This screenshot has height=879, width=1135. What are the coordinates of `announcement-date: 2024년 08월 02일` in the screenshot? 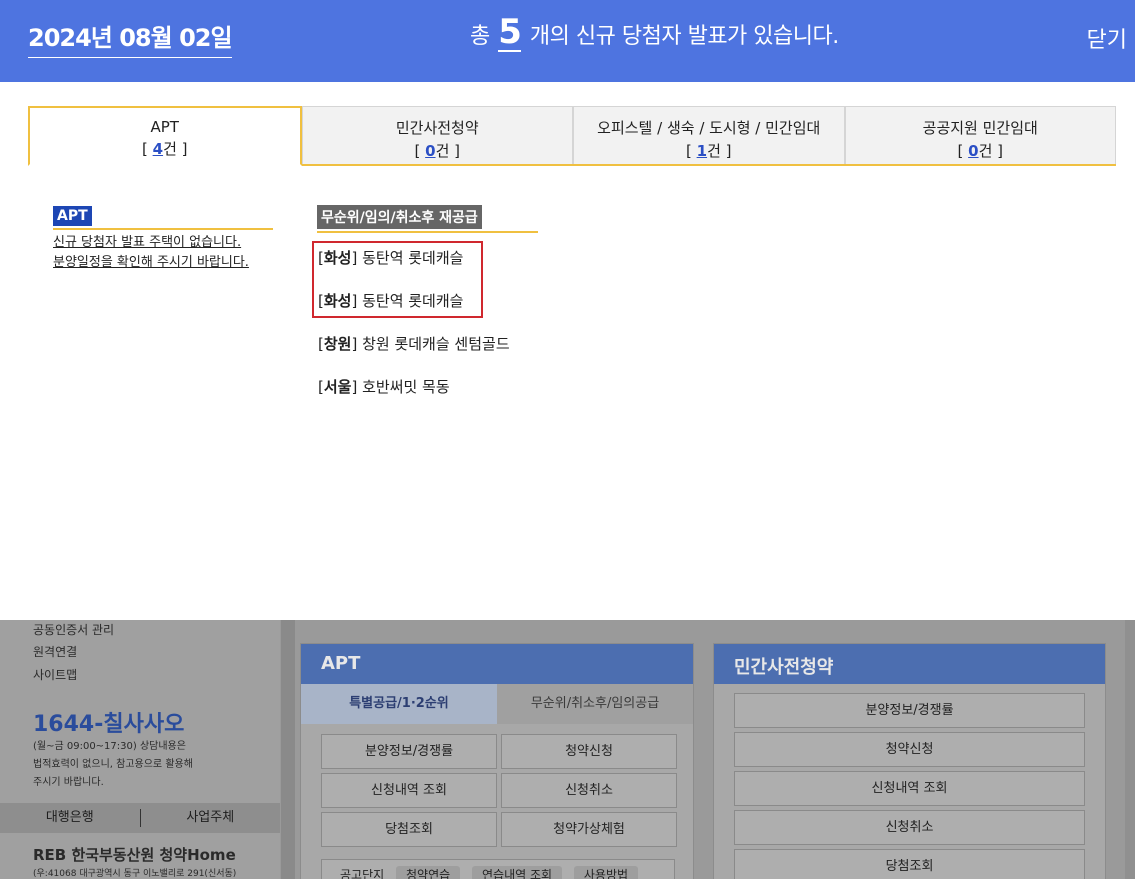 It's located at (130, 38).